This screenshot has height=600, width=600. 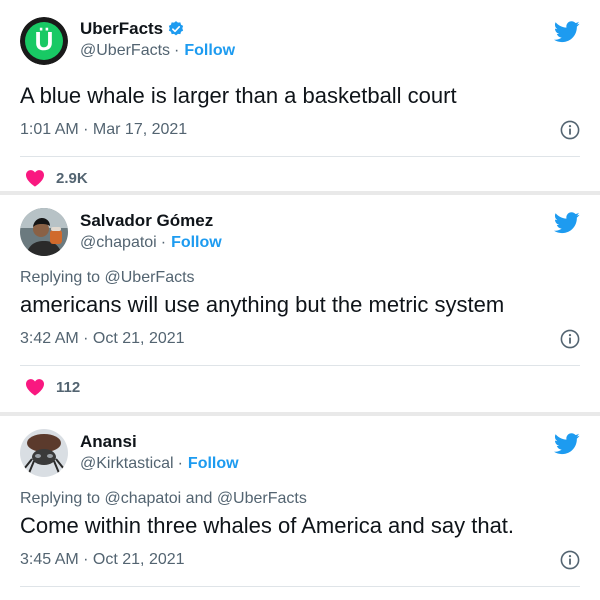 I want to click on tweet-timestamp: 3:45 AM · Oct 21, 2021, so click(x=102, y=559).